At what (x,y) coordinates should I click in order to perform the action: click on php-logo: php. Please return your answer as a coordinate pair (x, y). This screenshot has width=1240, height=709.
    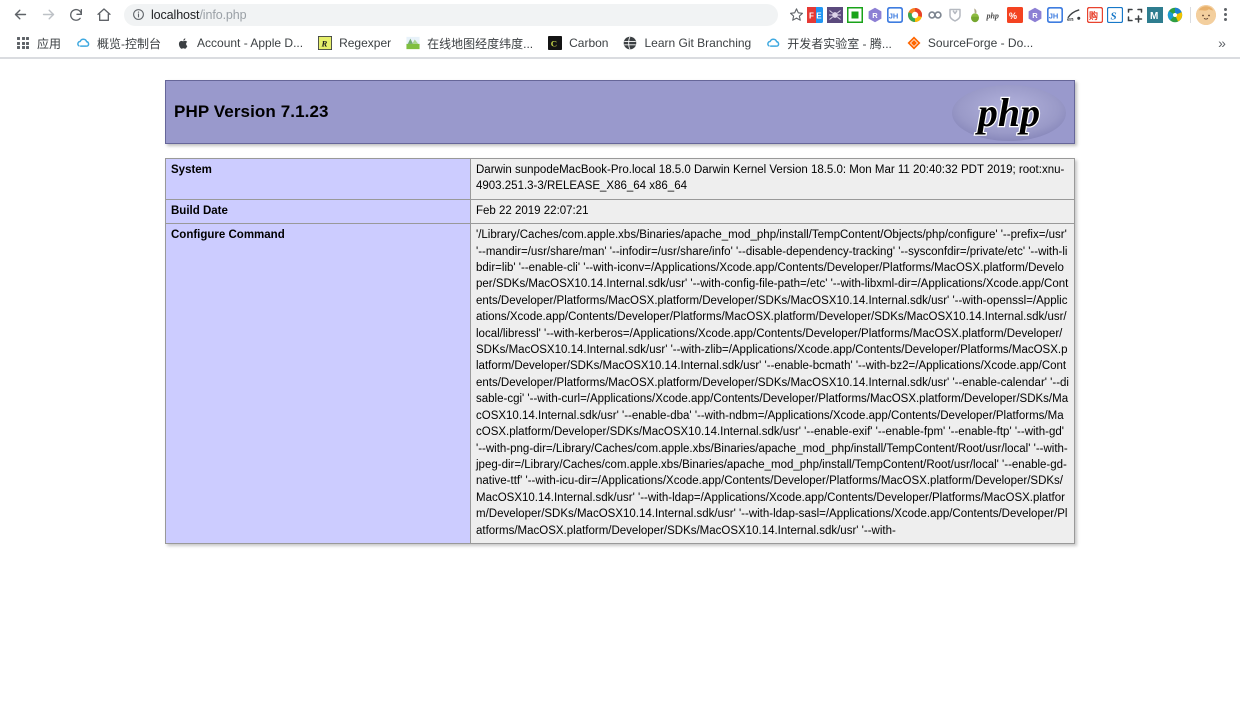
    Looking at the image, I should click on (1009, 113).